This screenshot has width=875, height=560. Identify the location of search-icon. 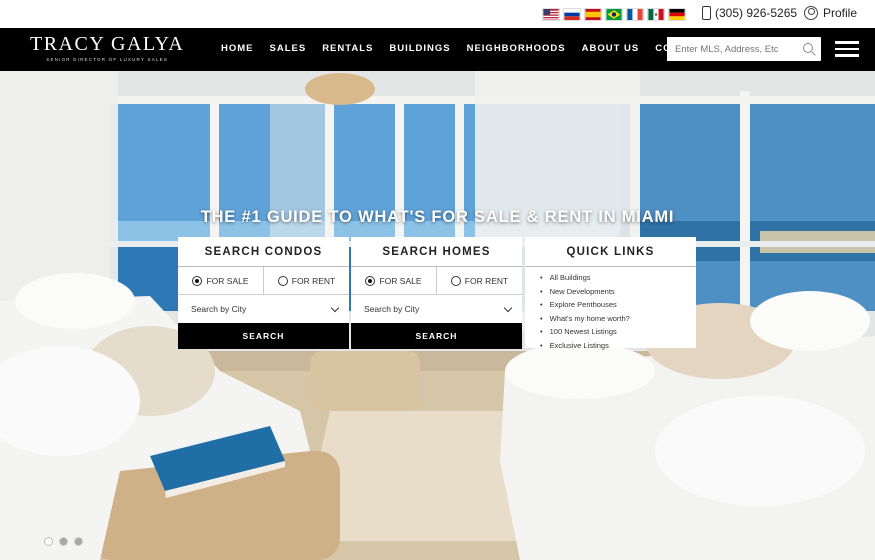
(808, 48).